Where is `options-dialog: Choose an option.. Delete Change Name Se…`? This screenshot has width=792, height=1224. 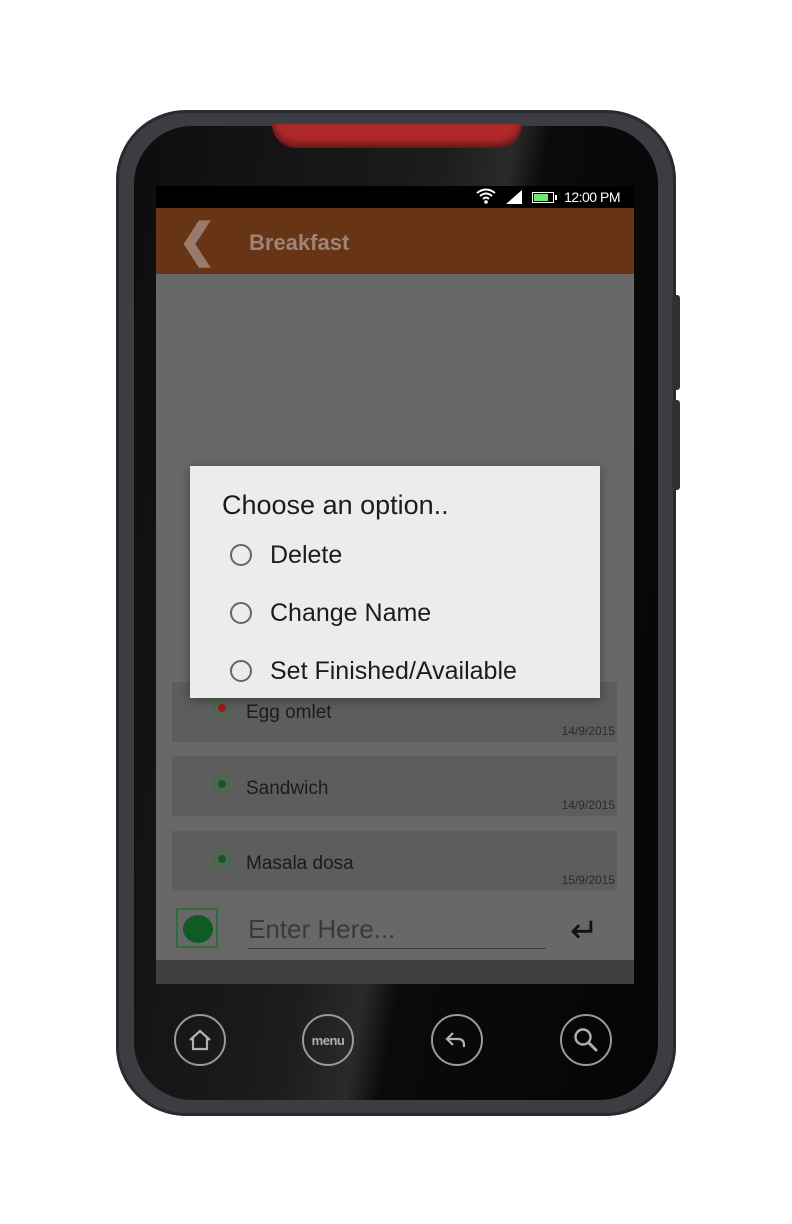 options-dialog: Choose an option.. Delete Change Name Se… is located at coordinates (395, 582).